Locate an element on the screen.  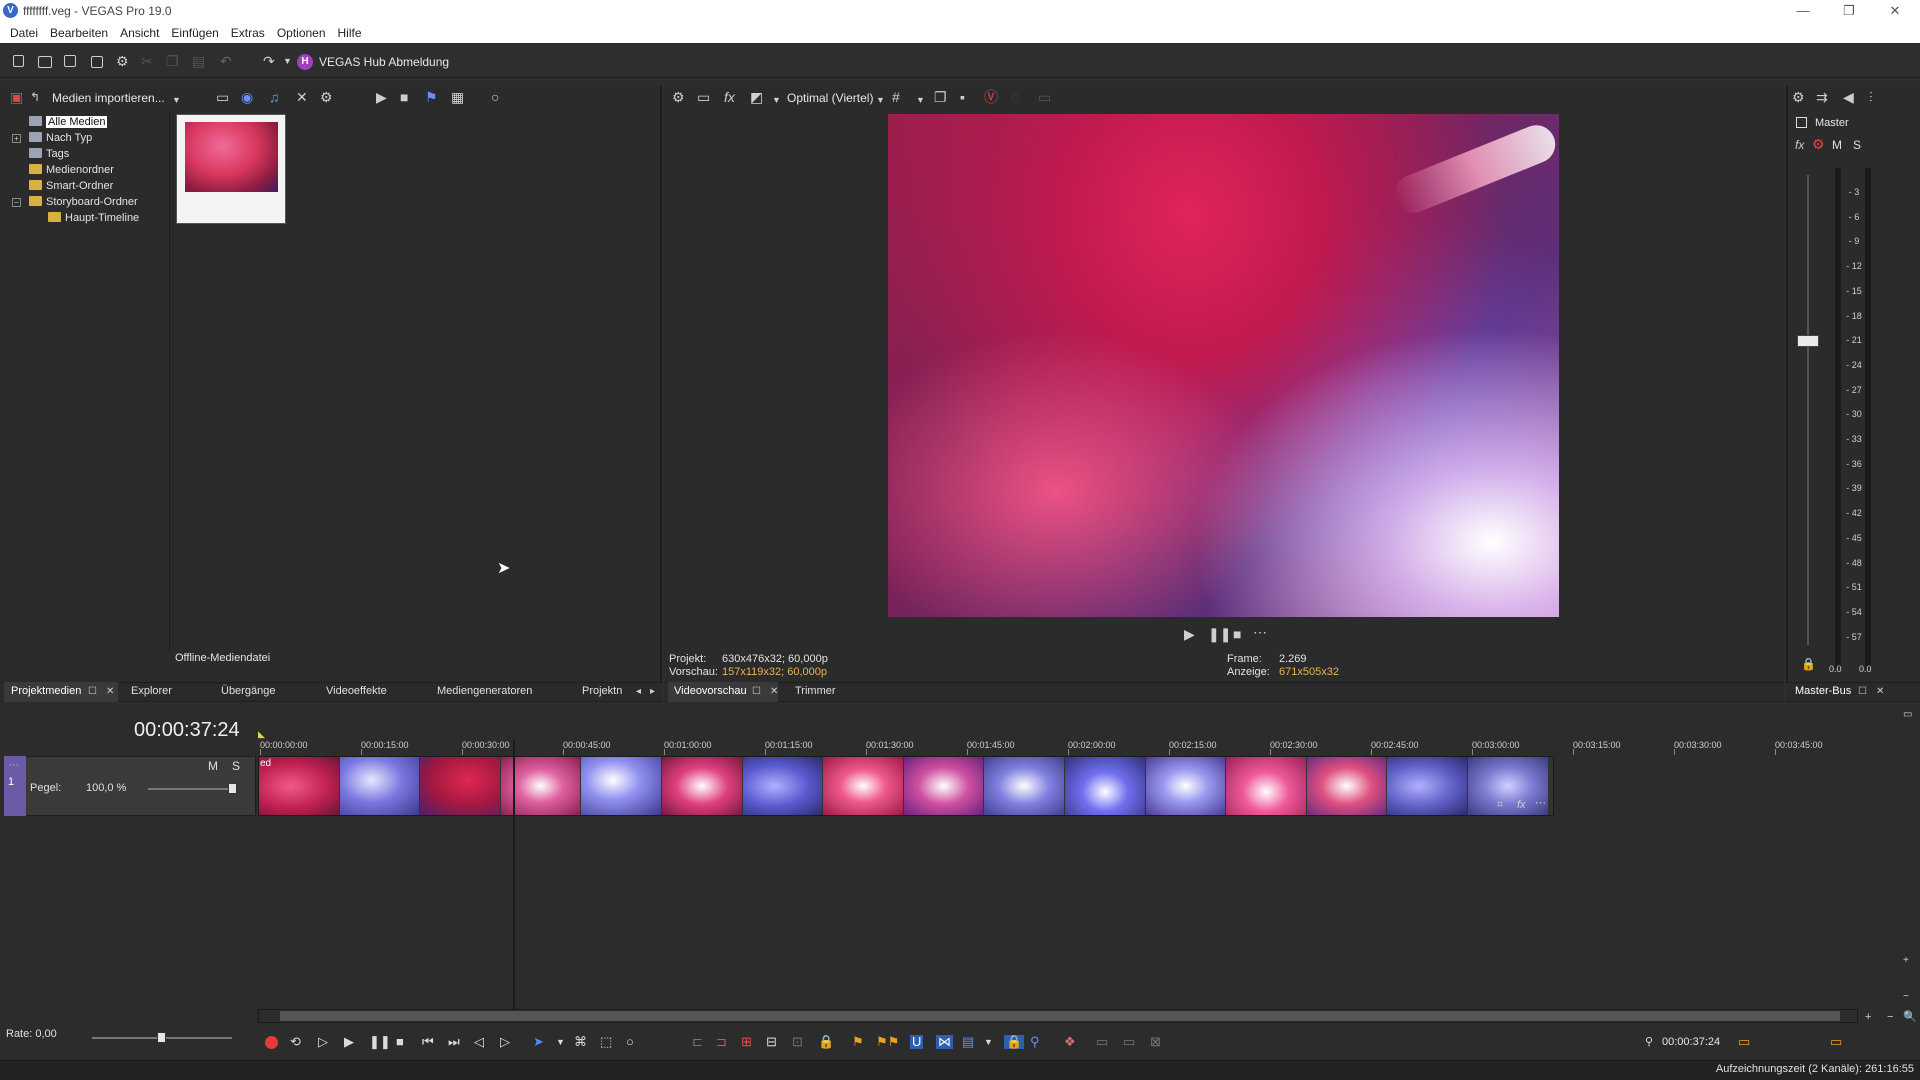
tab-trimmer: Trimmer is located at coordinates (815, 691).